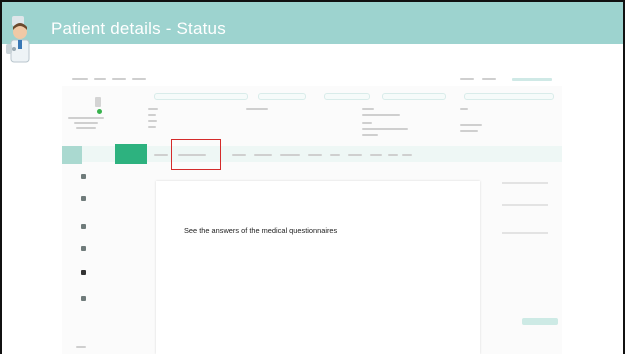 The image size is (625, 354). Describe the element at coordinates (138, 28) in the screenshot. I see `page-title: Patient details - Status` at that location.